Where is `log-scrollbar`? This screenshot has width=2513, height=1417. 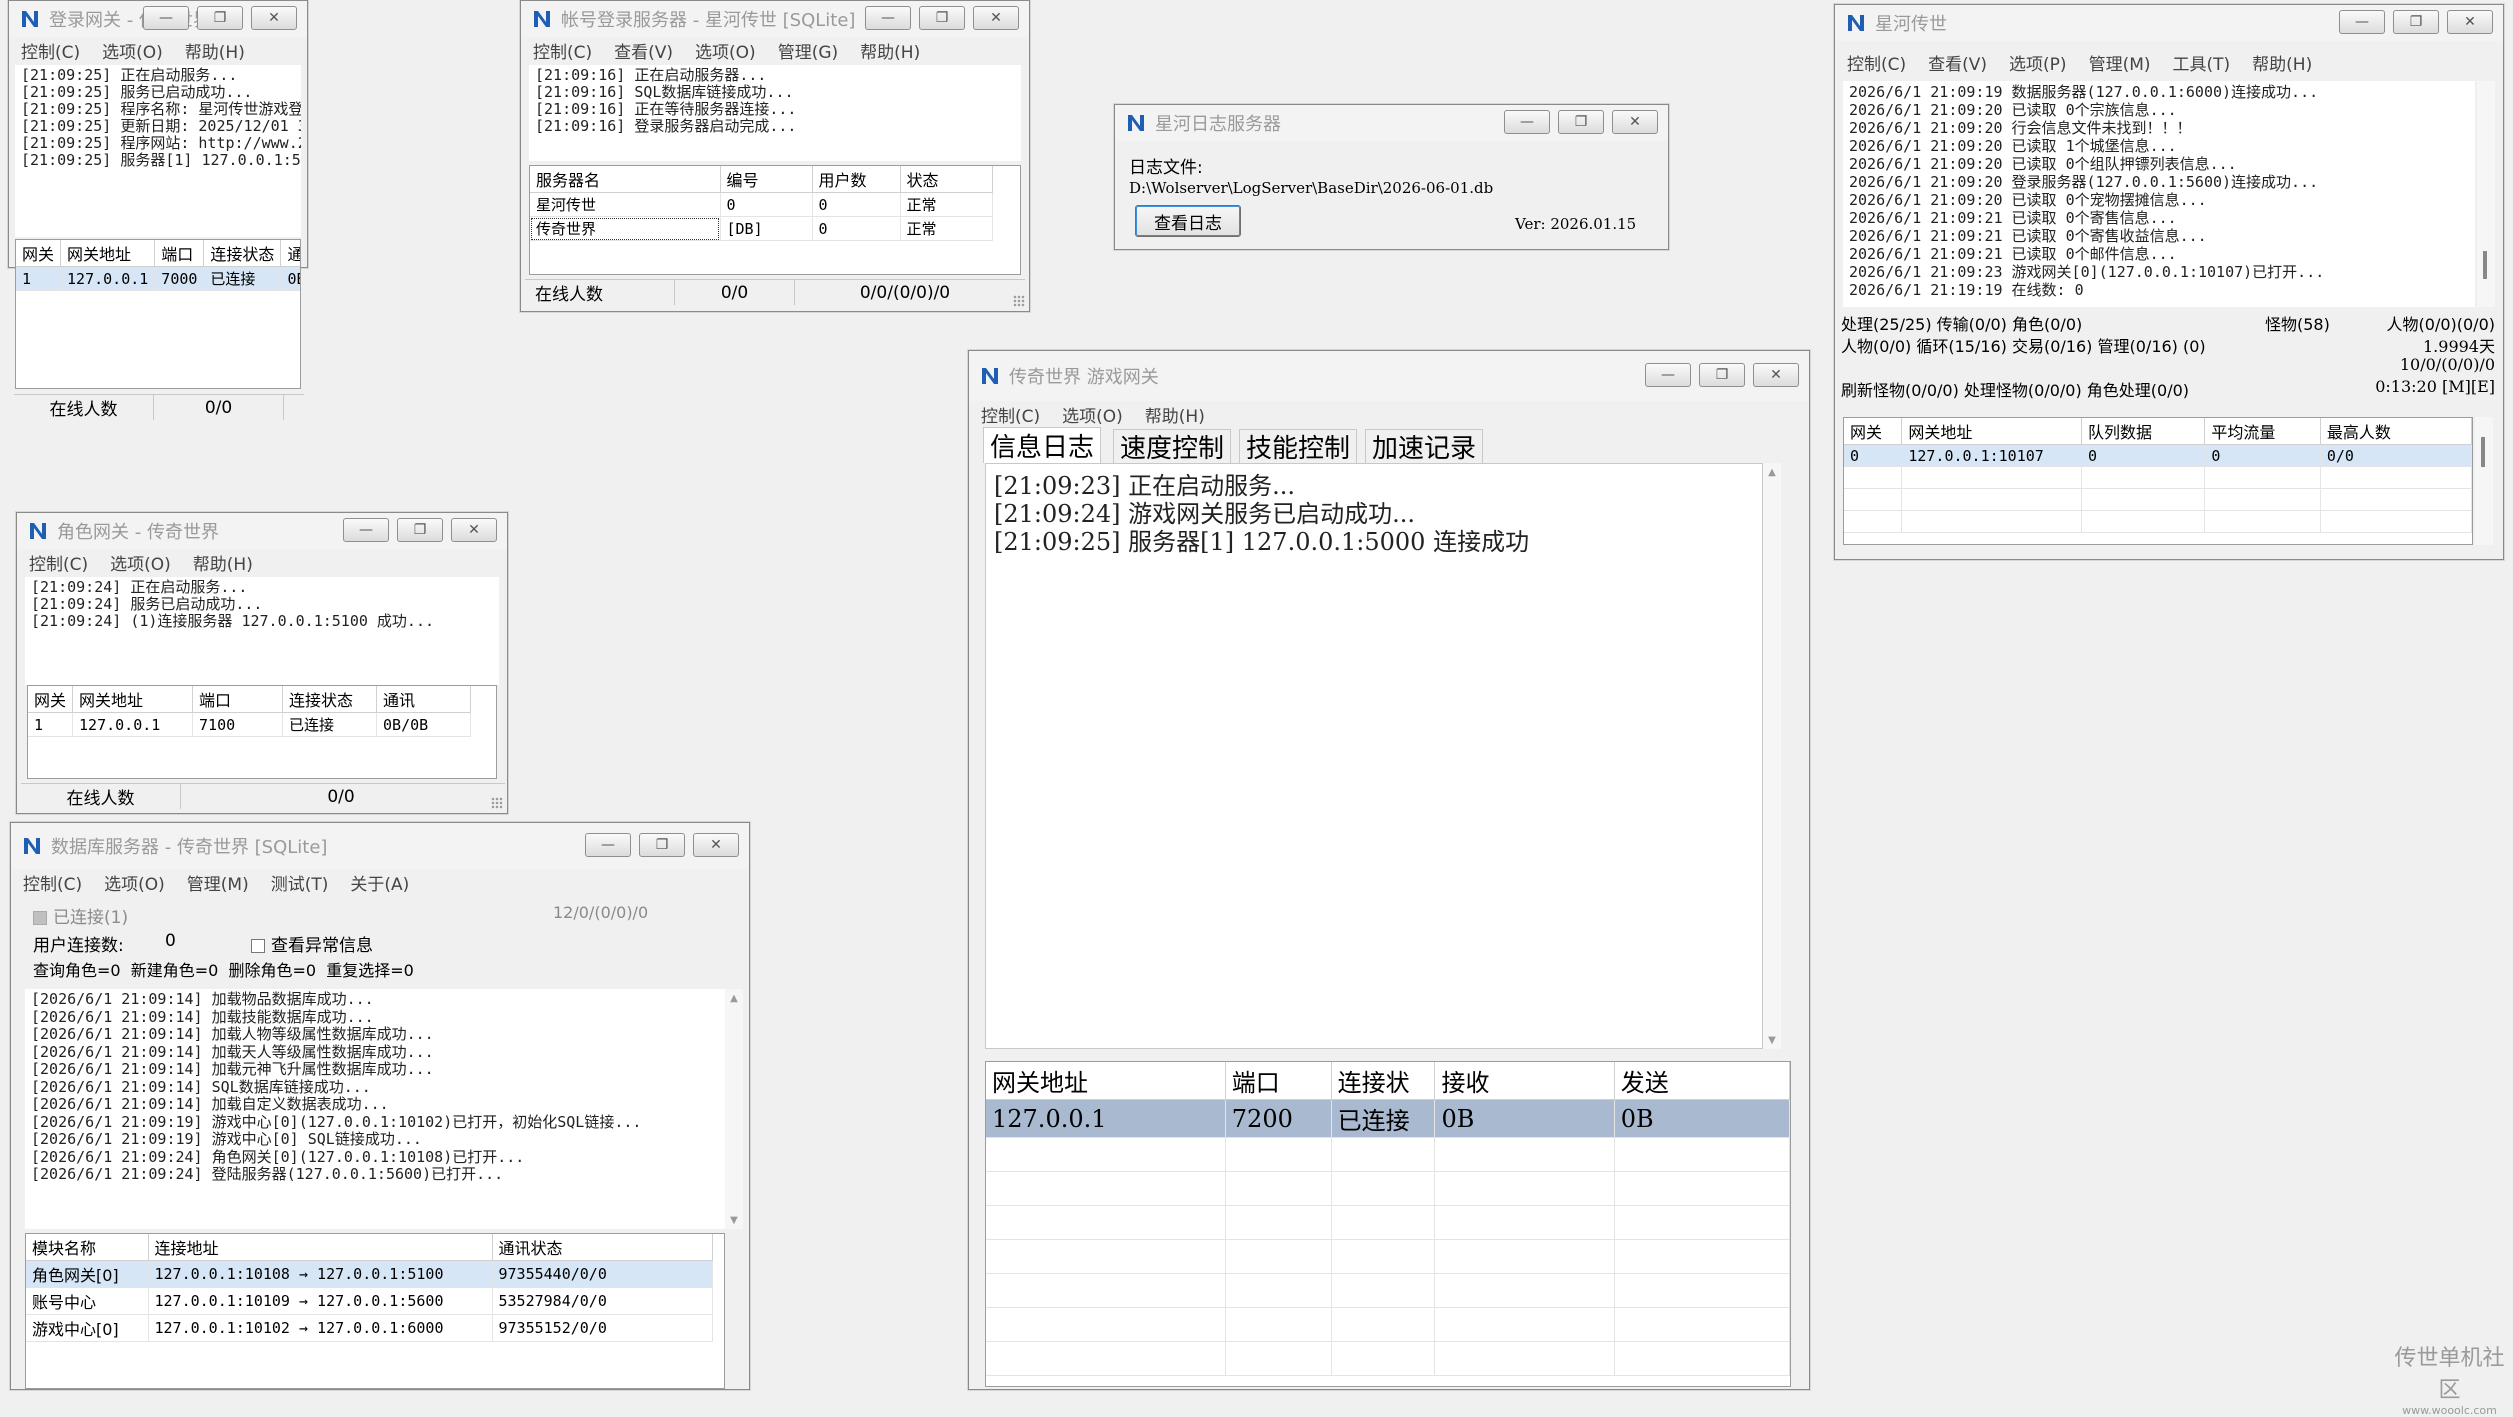 log-scrollbar is located at coordinates (2486, 194).